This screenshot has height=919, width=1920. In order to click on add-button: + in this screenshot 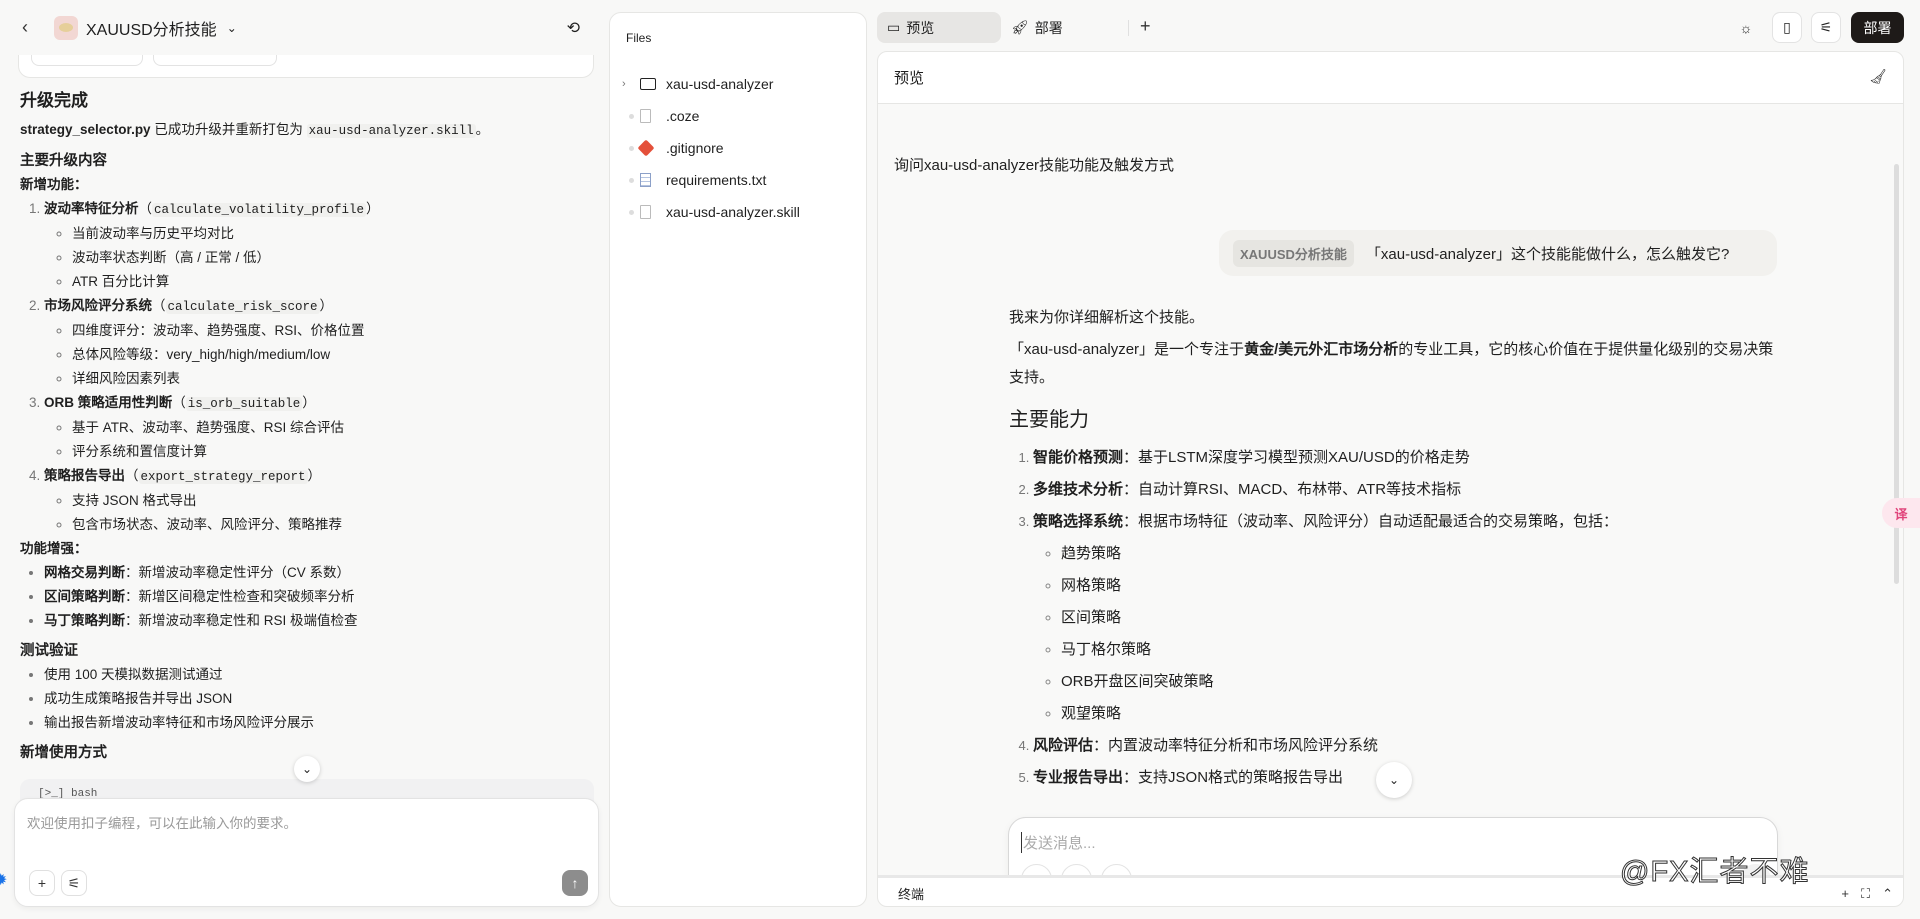, I will do `click(42, 883)`.